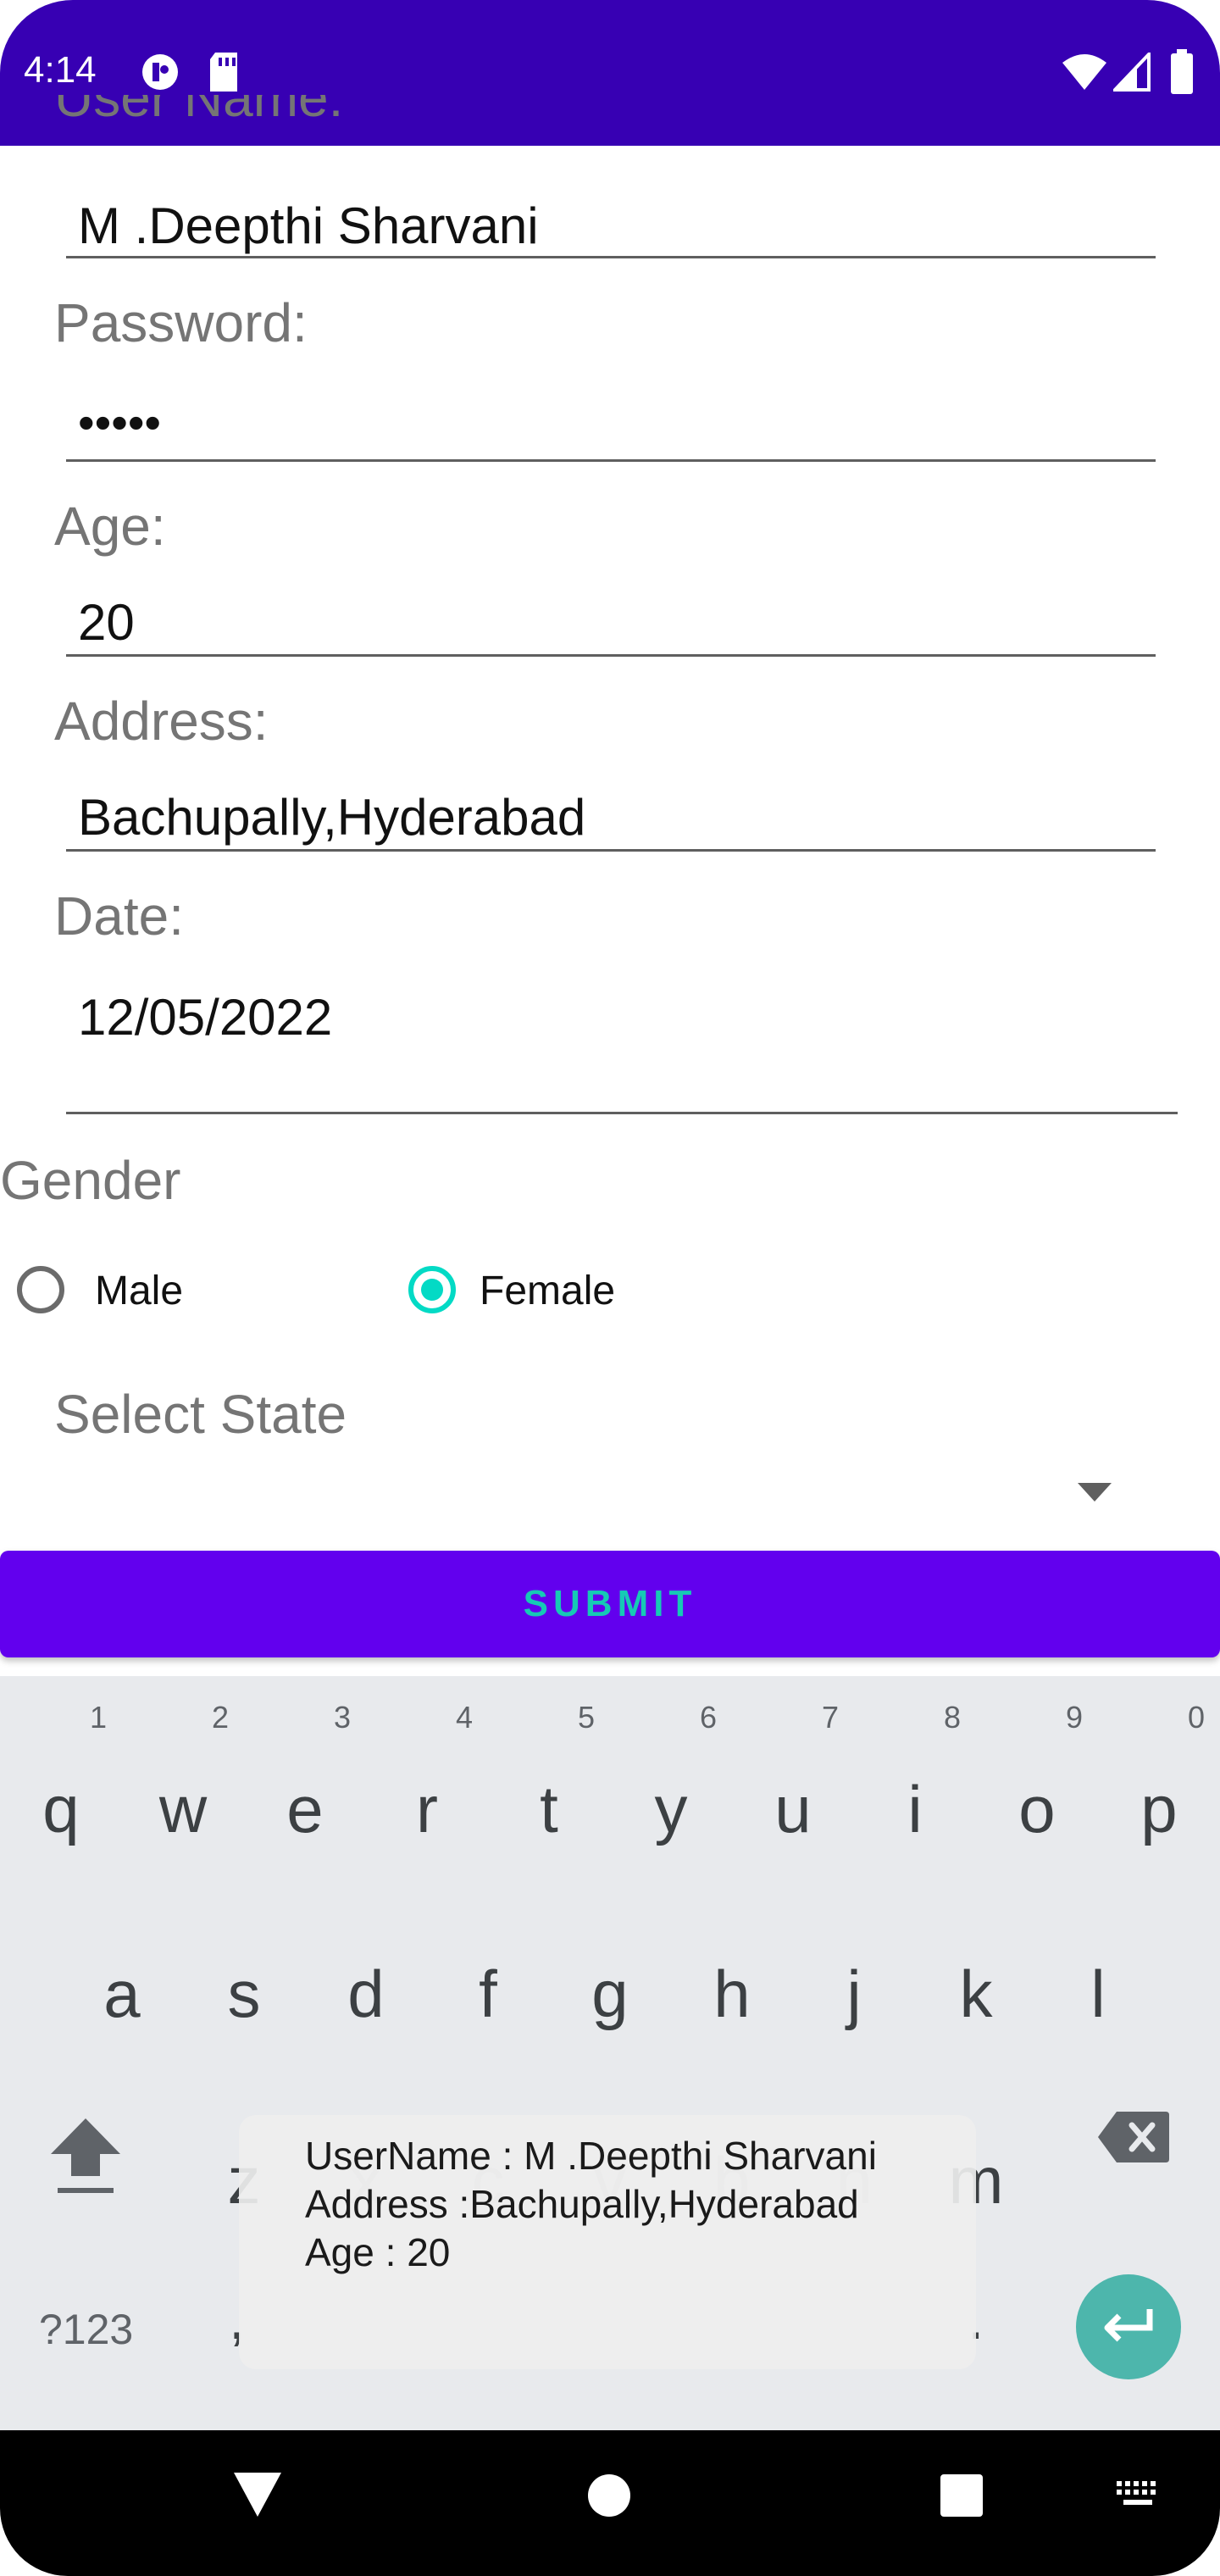 Image resolution: width=1220 pixels, height=2576 pixels. What do you see at coordinates (220, 1717) in the screenshot?
I see `key-hint-2: 2` at bounding box center [220, 1717].